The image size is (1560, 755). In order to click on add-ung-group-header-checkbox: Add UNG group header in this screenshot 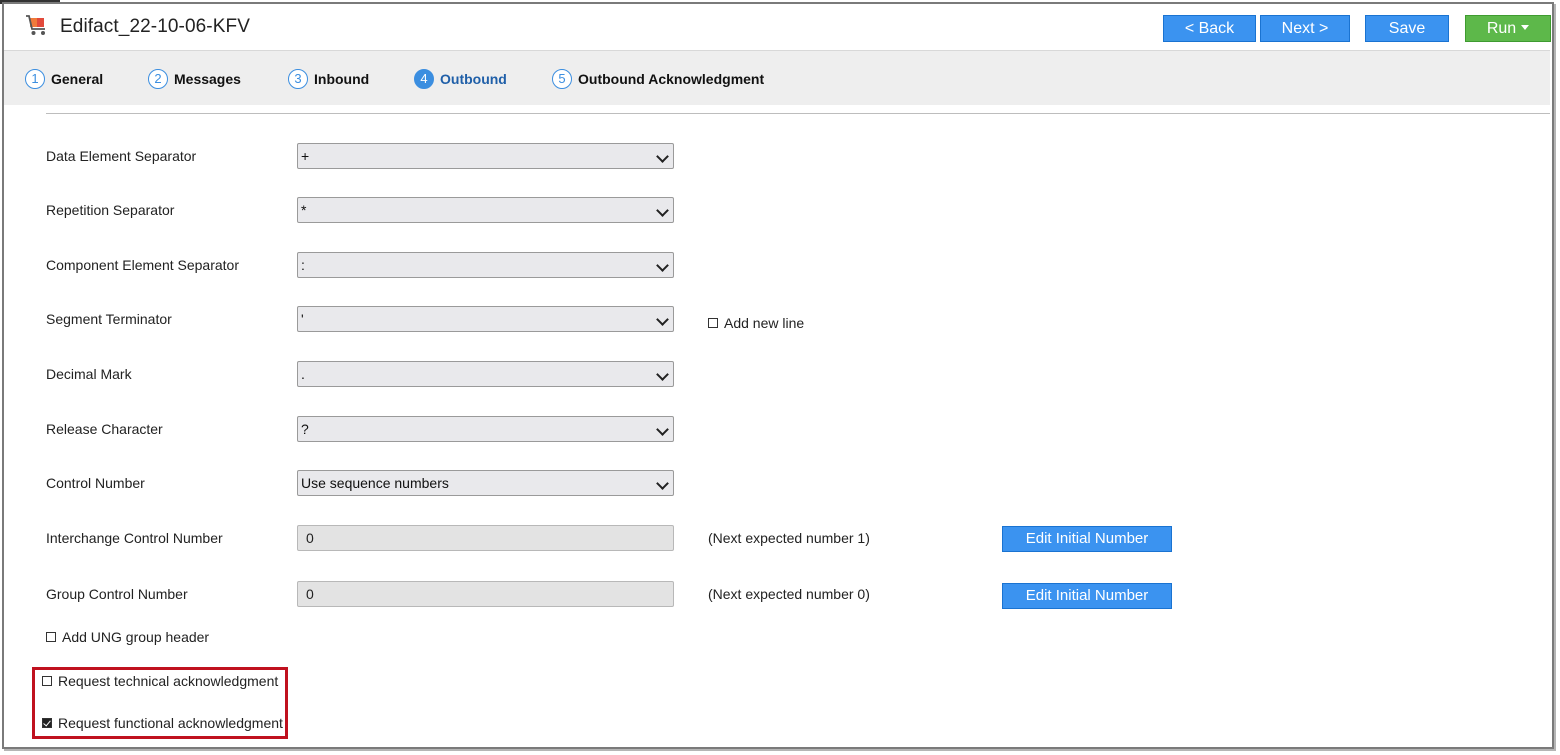, I will do `click(127, 637)`.